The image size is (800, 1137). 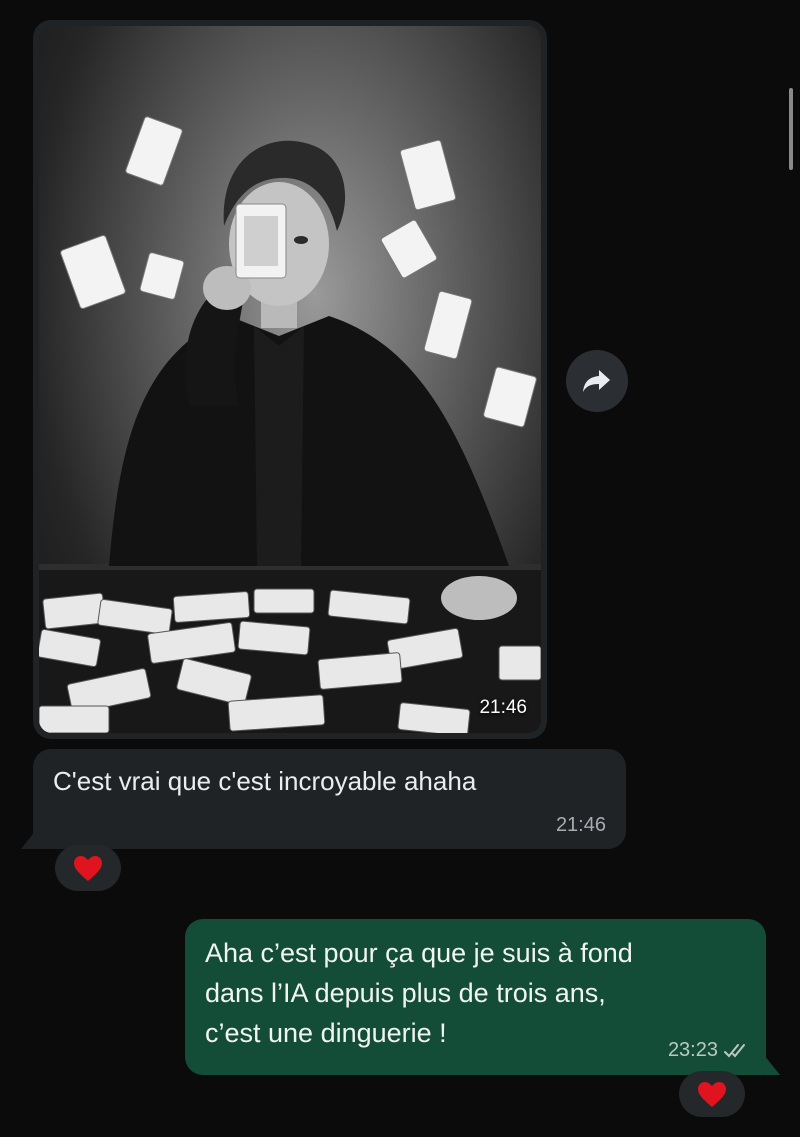 I want to click on forward-arrow-icon, so click(x=596, y=381).